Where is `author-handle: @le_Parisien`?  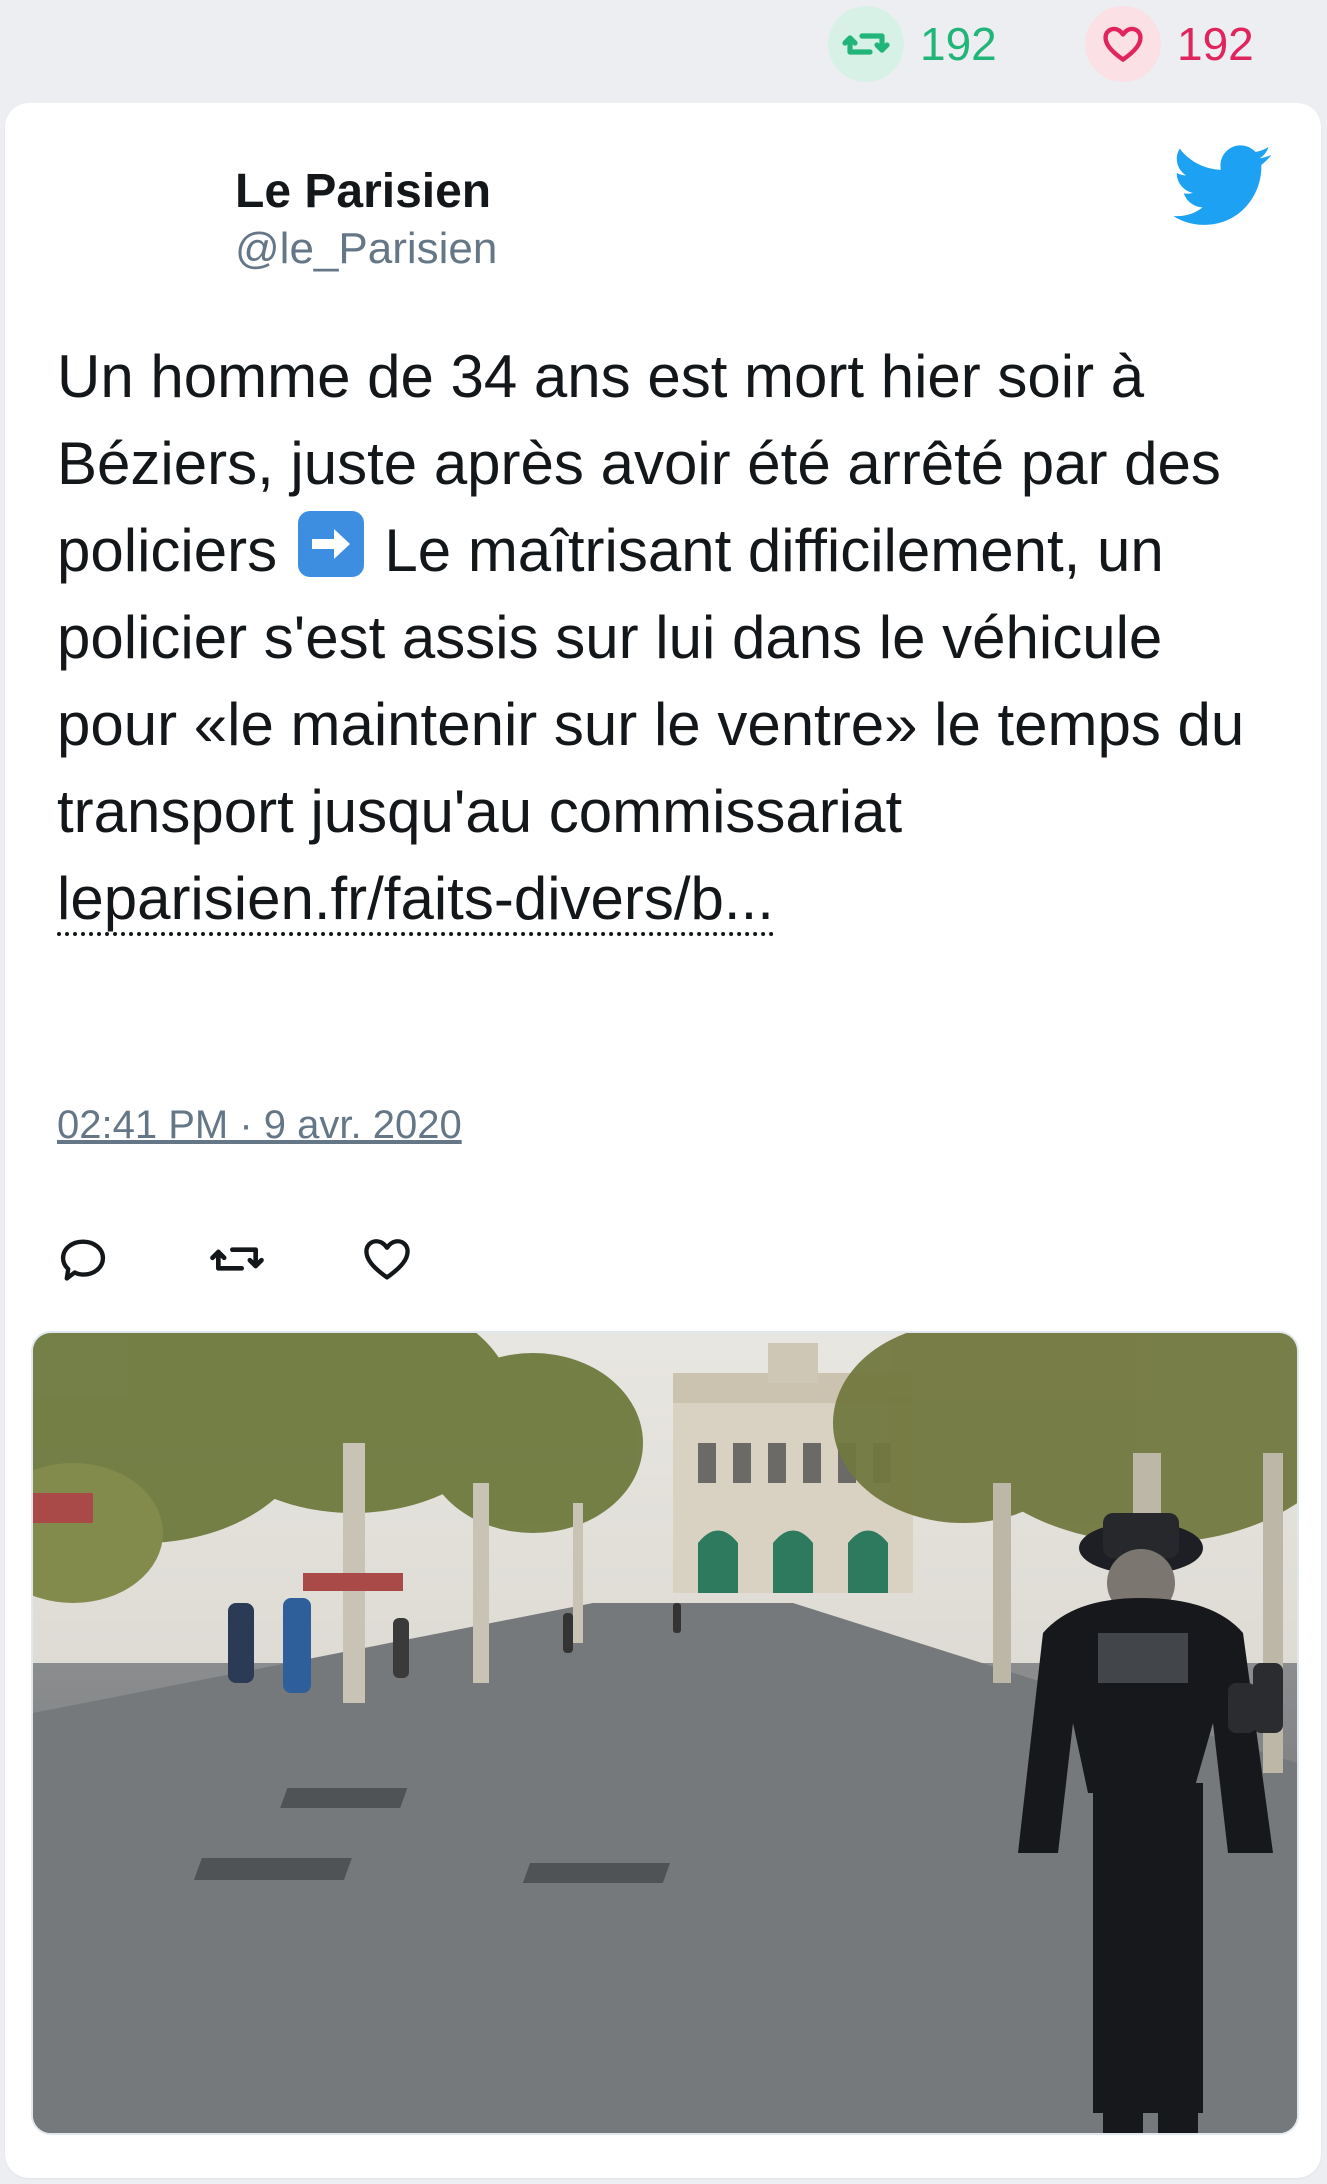
author-handle: @le_Parisien is located at coordinates (366, 249).